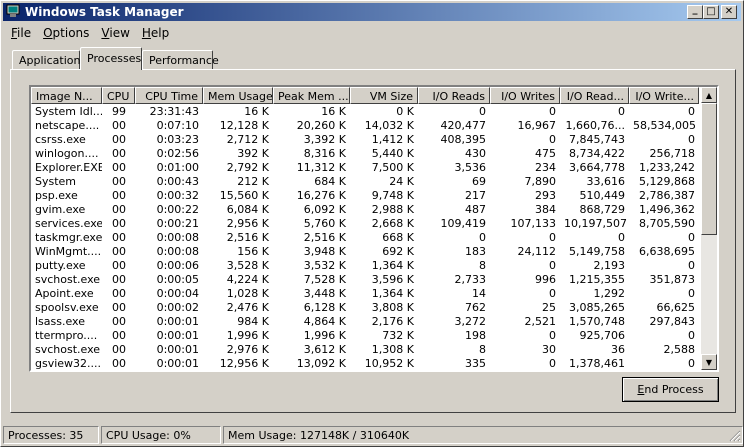 The width and height of the screenshot is (744, 447). What do you see at coordinates (115, 33) in the screenshot?
I see `menu-view: View` at bounding box center [115, 33].